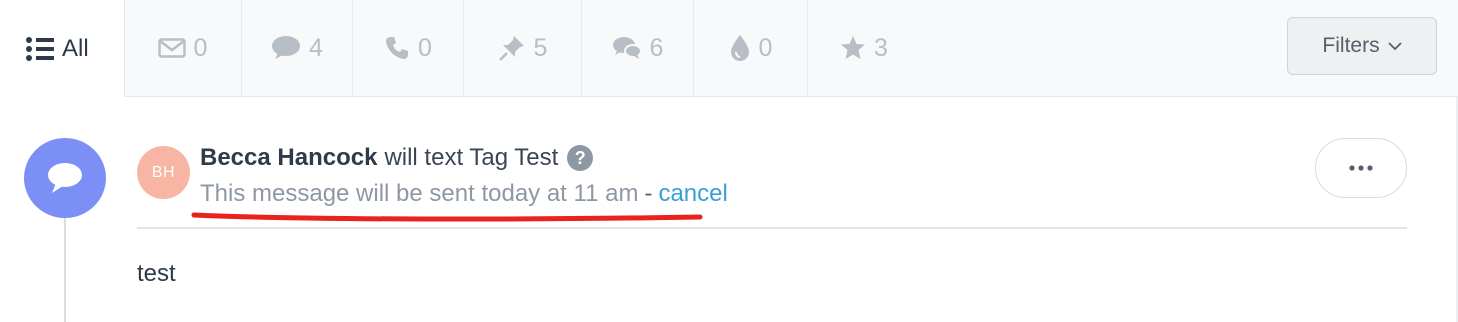 The width and height of the screenshot is (1458, 322). I want to click on schedule-text: This message will be sent today at 11 am, so click(419, 193).